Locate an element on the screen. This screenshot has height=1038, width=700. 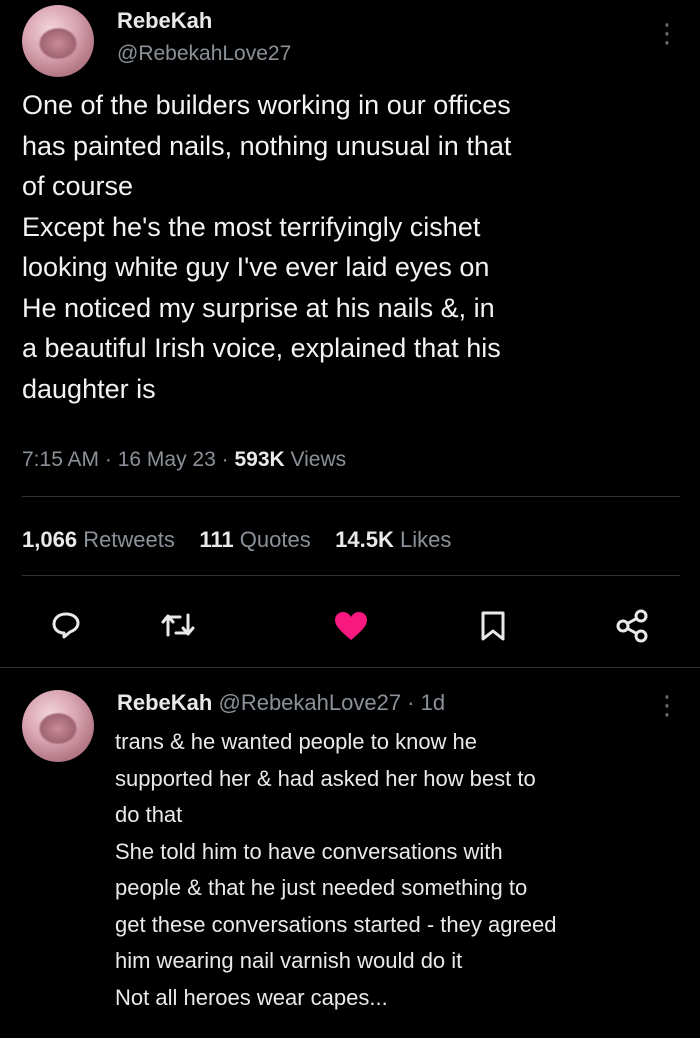
reply-icon is located at coordinates (66, 625).